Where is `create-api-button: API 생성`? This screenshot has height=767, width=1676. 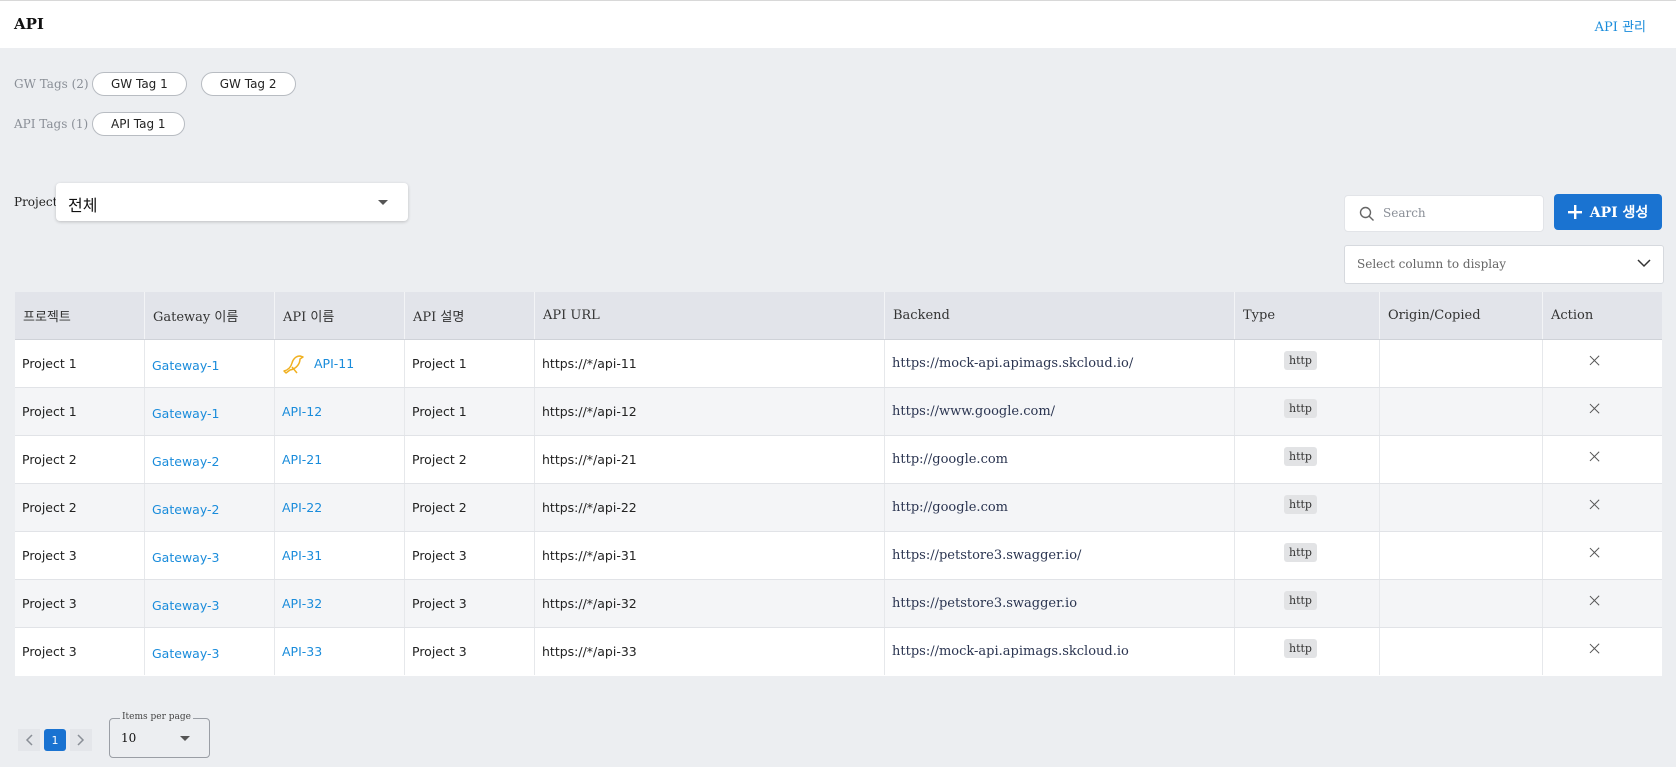 create-api-button: API 생성 is located at coordinates (1608, 212).